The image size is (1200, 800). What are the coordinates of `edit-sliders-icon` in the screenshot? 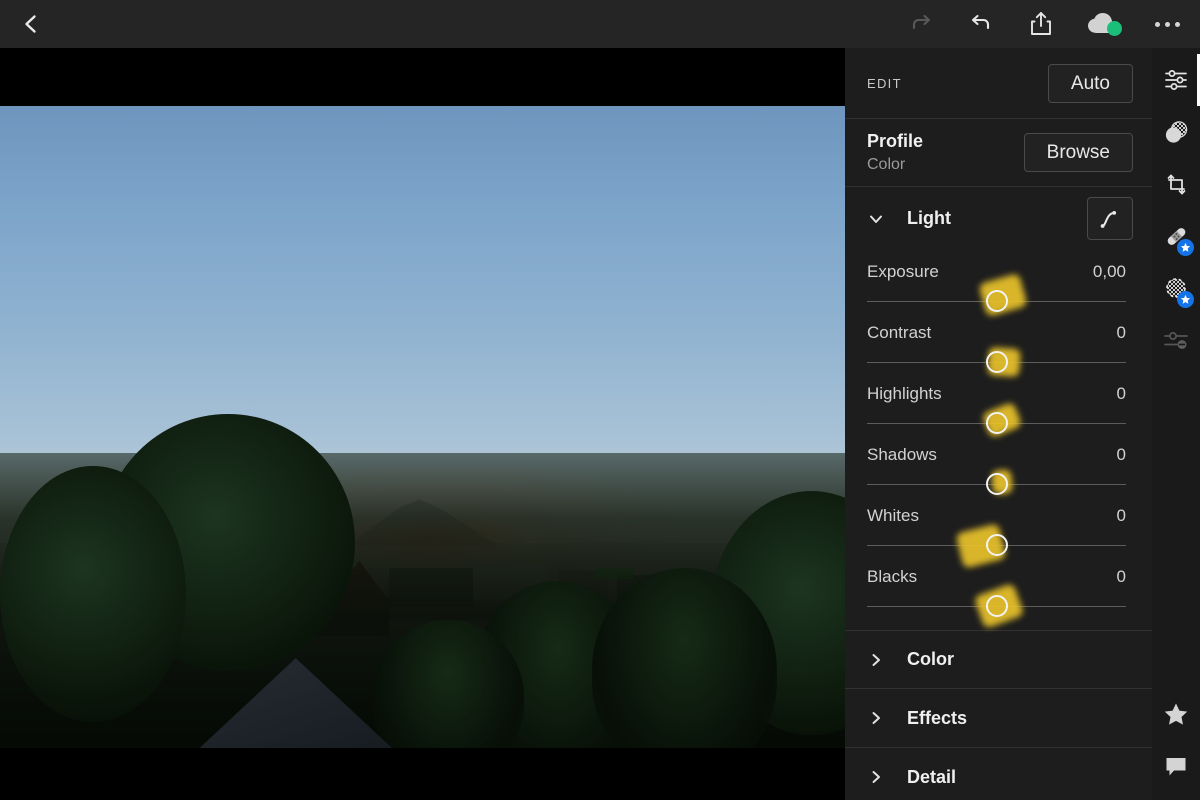 It's located at (1176, 80).